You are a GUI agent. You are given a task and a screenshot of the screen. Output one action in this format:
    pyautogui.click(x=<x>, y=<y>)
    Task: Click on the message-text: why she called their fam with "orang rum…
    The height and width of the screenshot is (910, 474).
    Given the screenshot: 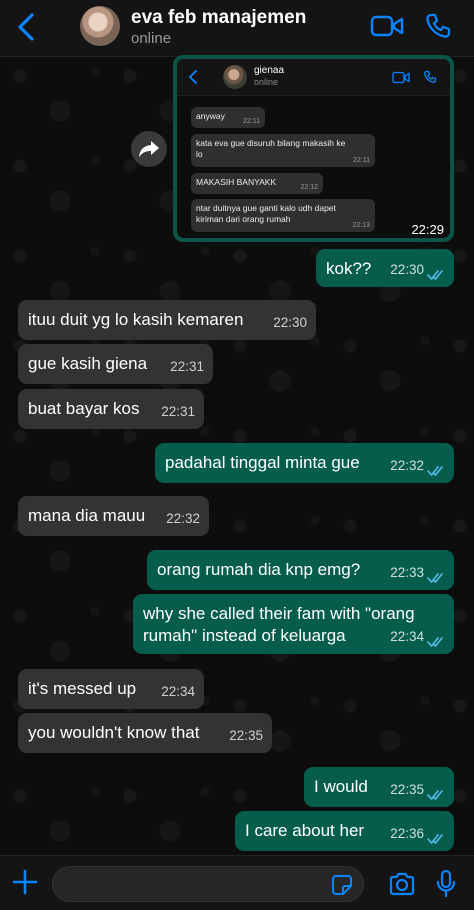 What is the action you would take?
    pyautogui.click(x=279, y=624)
    